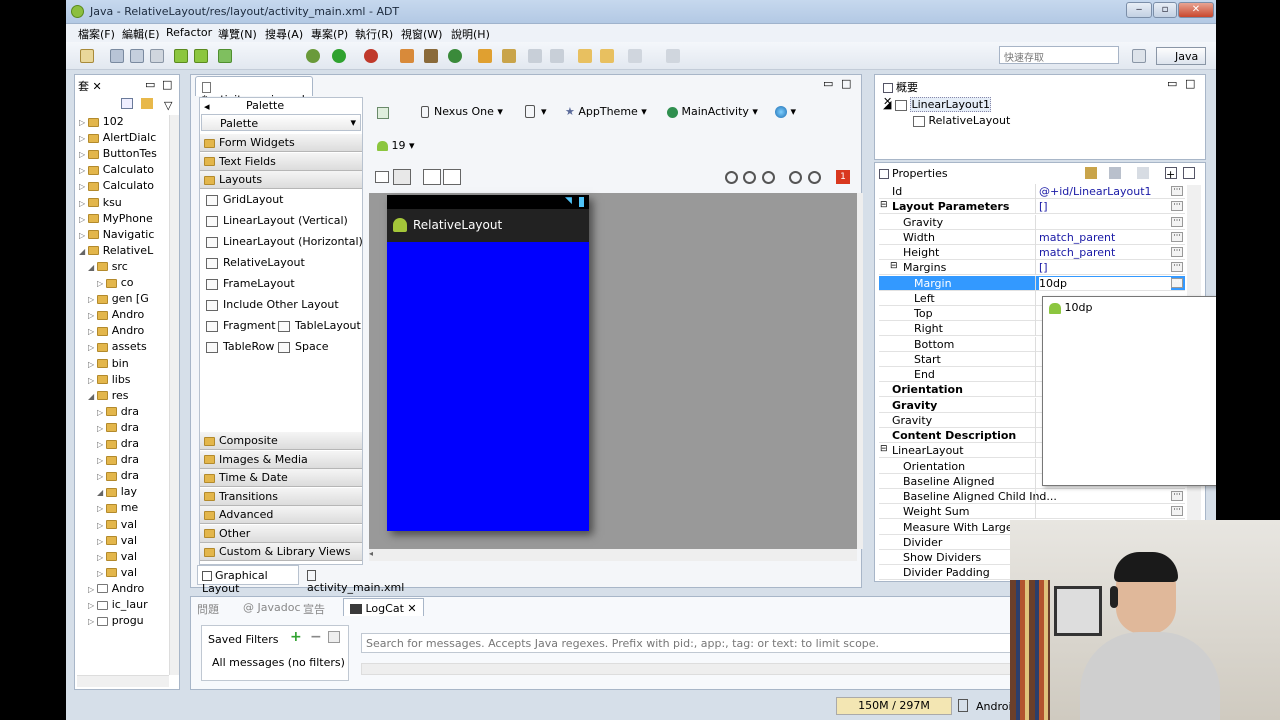  What do you see at coordinates (431, 56) in the screenshot?
I see `new-package-icon` at bounding box center [431, 56].